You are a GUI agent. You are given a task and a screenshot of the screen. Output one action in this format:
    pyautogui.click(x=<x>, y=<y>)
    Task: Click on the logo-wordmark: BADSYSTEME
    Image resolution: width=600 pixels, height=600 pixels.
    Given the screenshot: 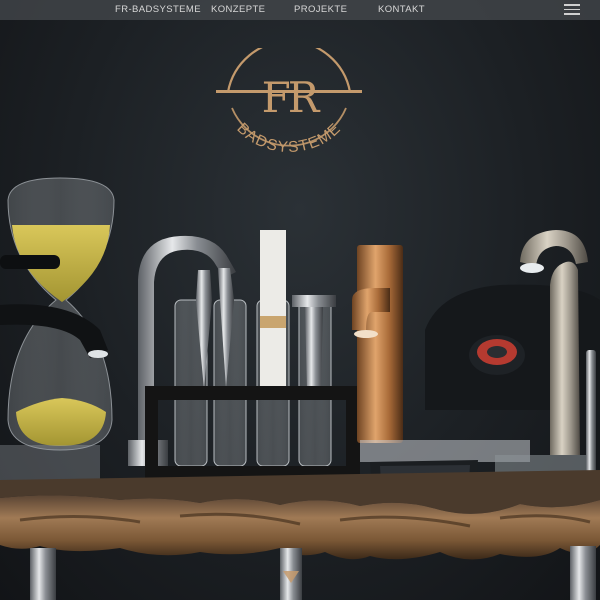 What is the action you would take?
    pyautogui.click(x=288, y=138)
    